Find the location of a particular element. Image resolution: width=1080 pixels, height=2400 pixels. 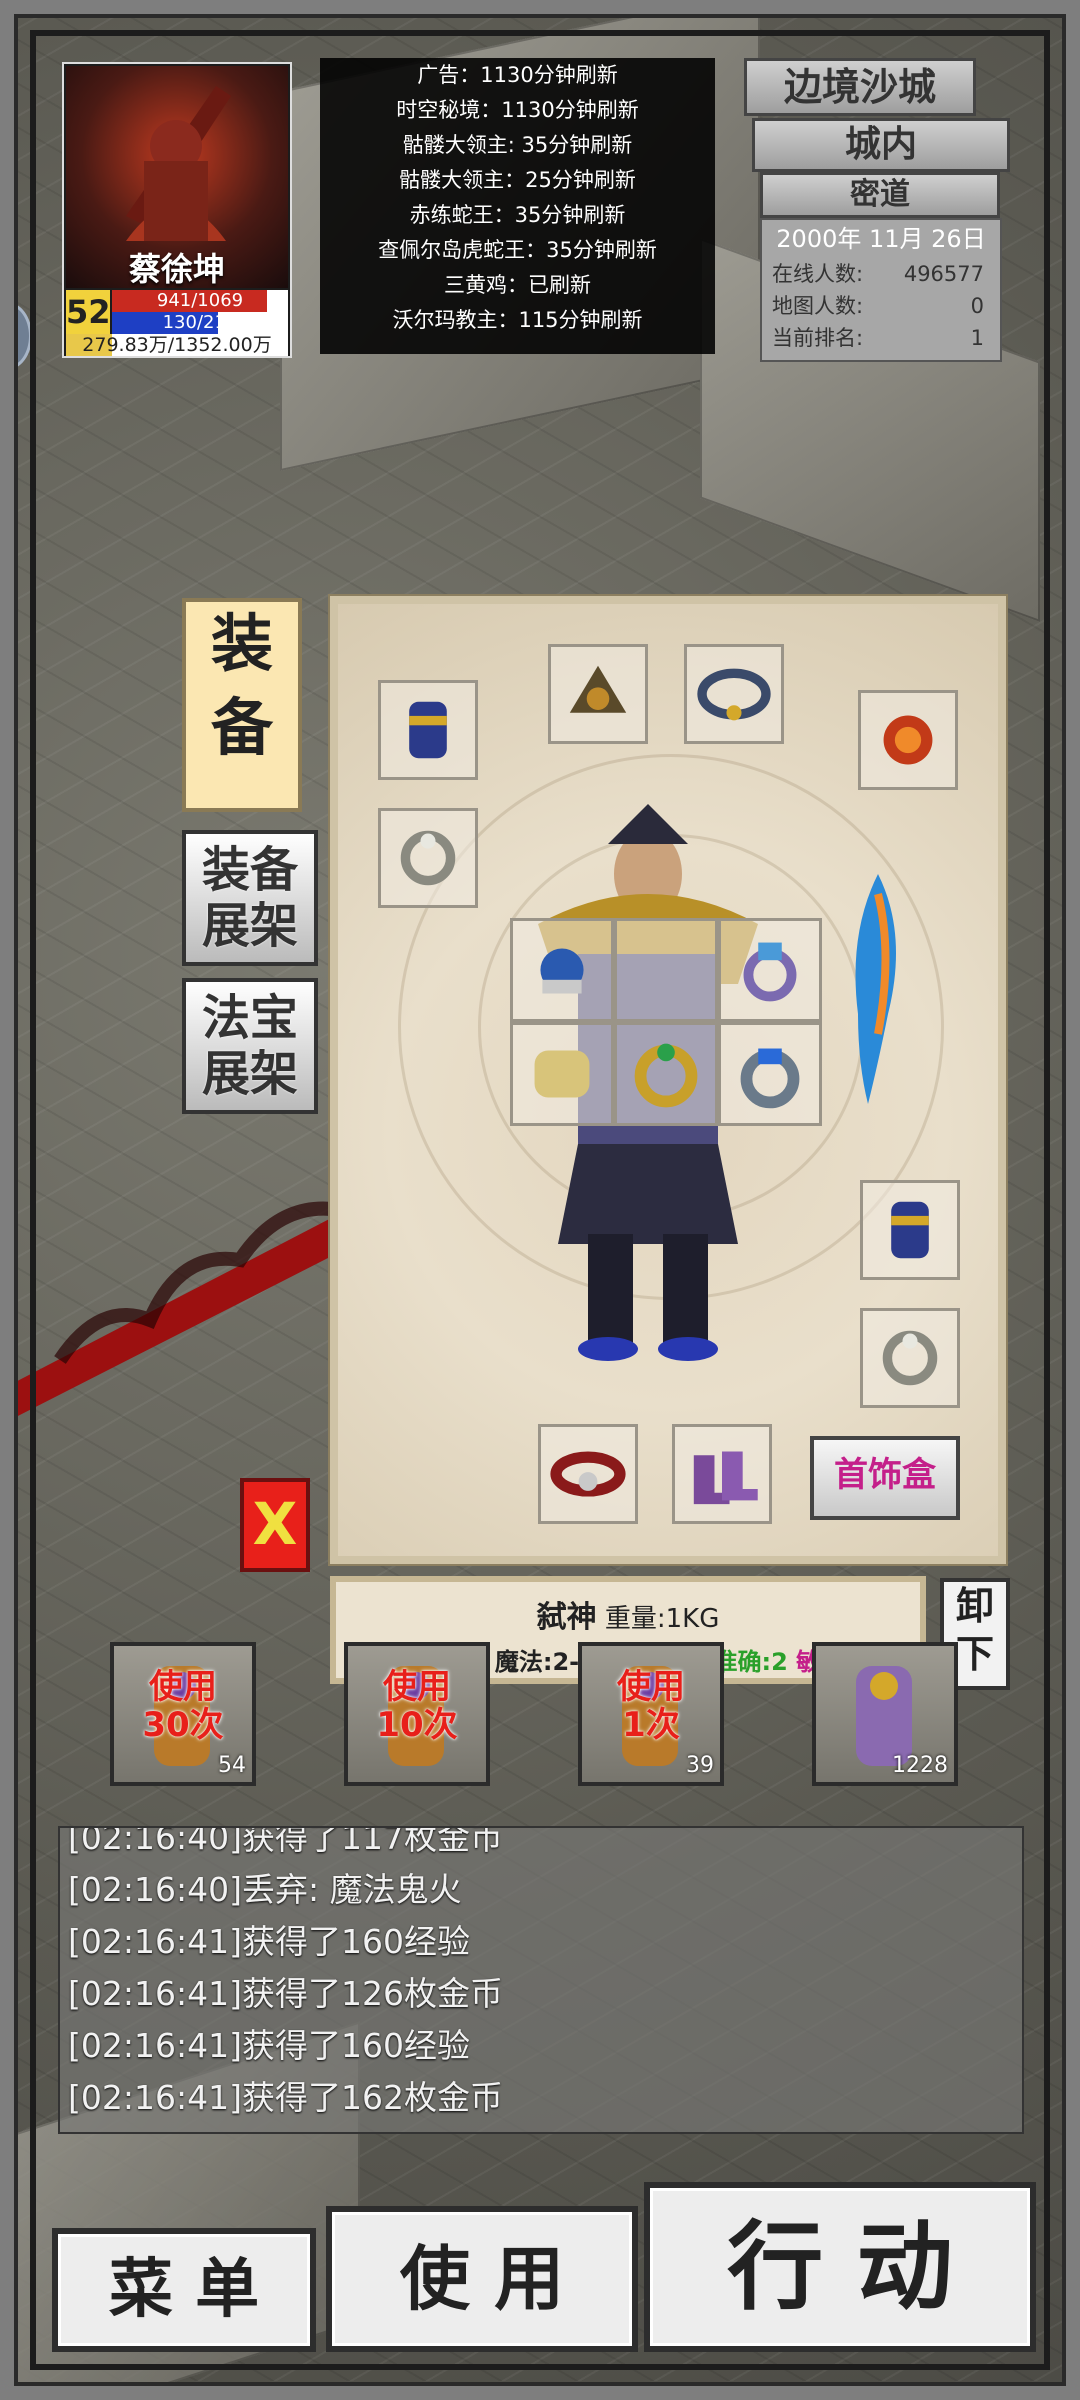

boss-timer: 骷髅大领主：25分钟刷新 is located at coordinates (517, 180).